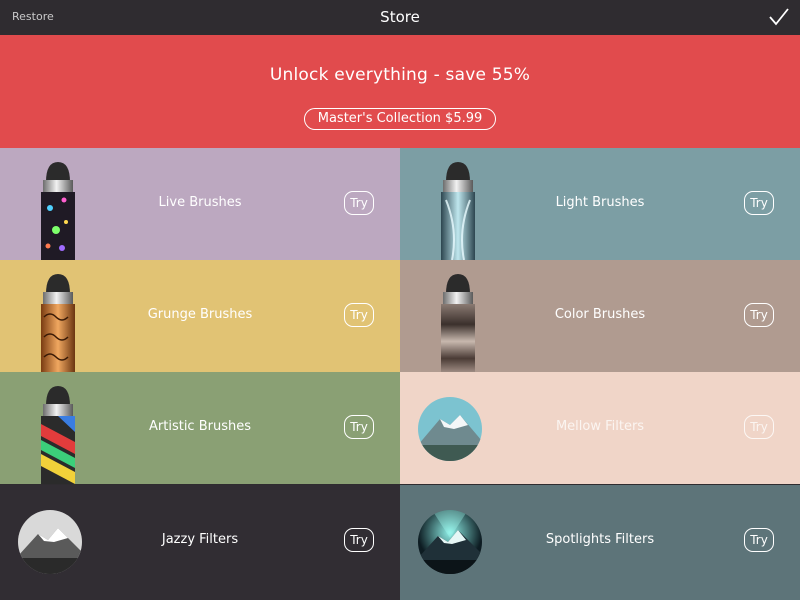 The width and height of the screenshot is (800, 600). I want to click on store-item-spotlights-filters: Spotlights Filters Try, so click(600, 542).